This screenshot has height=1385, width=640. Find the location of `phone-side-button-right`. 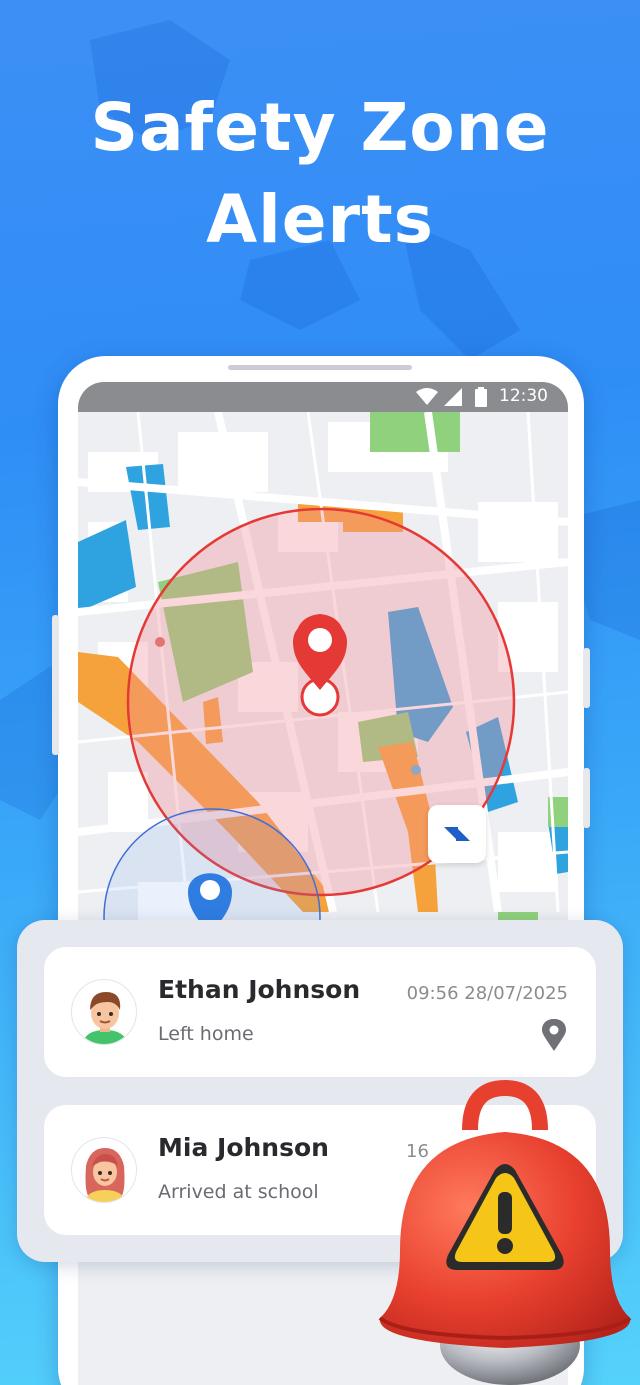

phone-side-button-right is located at coordinates (586, 798).